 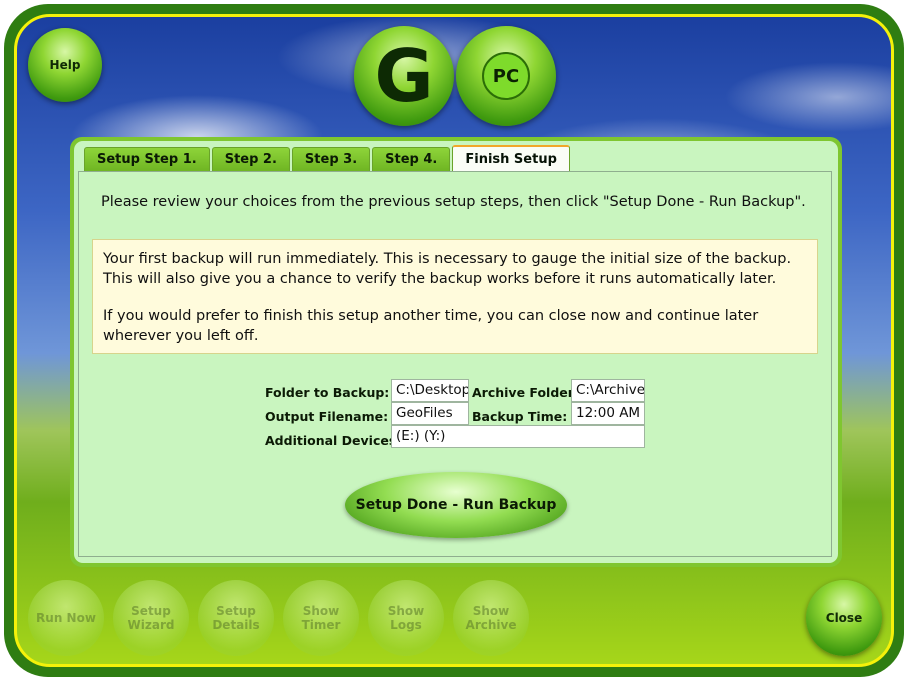 What do you see at coordinates (844, 618) in the screenshot?
I see `close-button: Close` at bounding box center [844, 618].